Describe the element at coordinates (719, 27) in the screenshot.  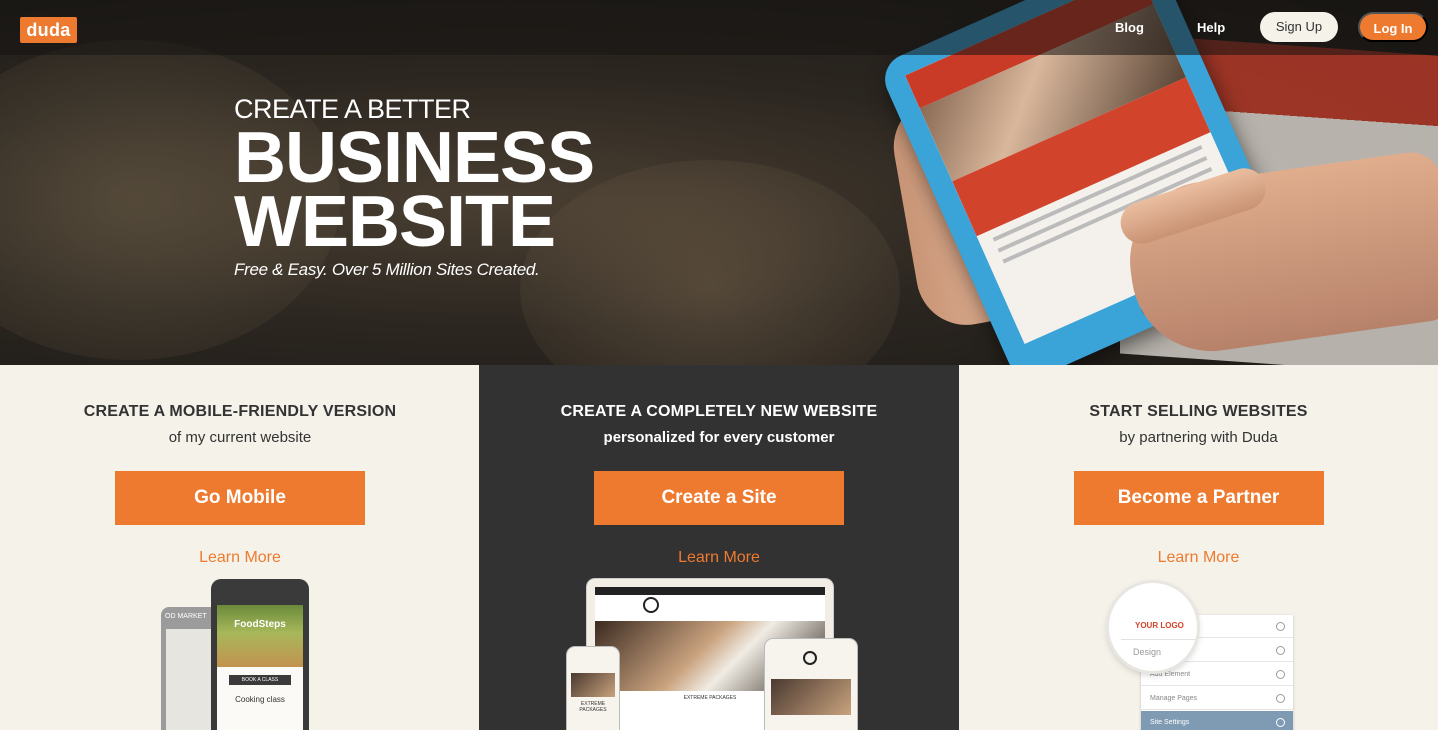
I see `top-navigation: duda Blog Help Sign Up Log In` at that location.